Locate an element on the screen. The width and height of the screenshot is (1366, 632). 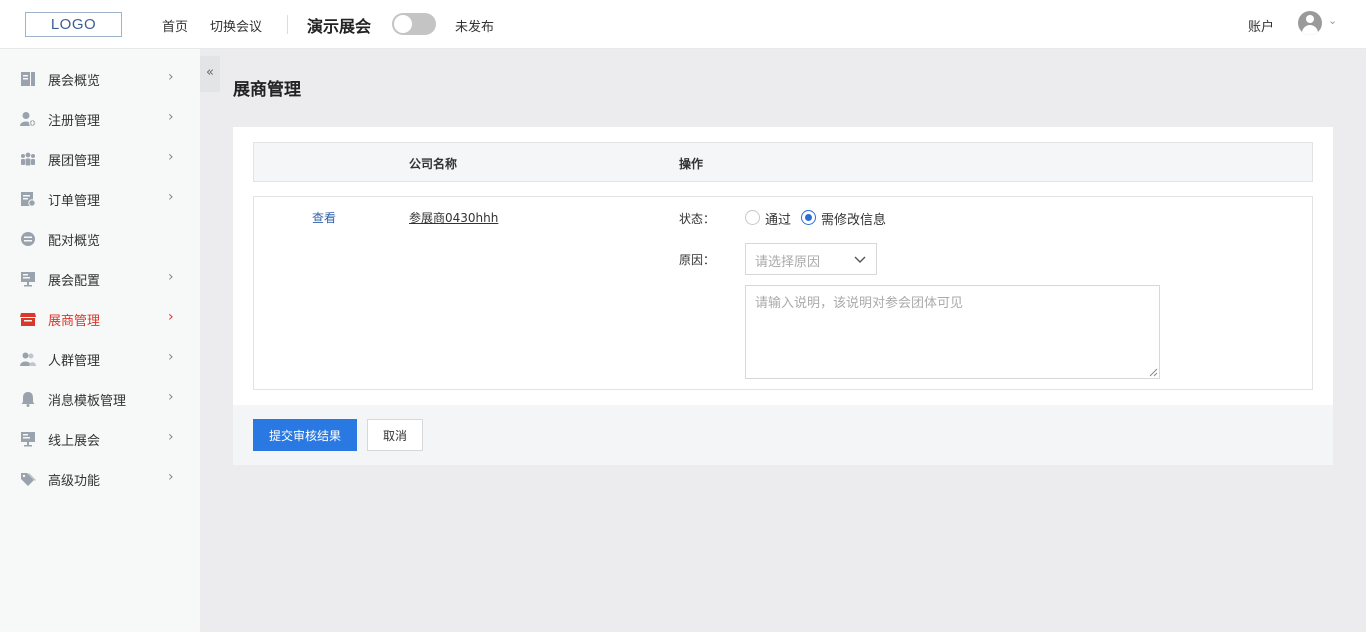
monitor-icon is located at coordinates (28, 439).